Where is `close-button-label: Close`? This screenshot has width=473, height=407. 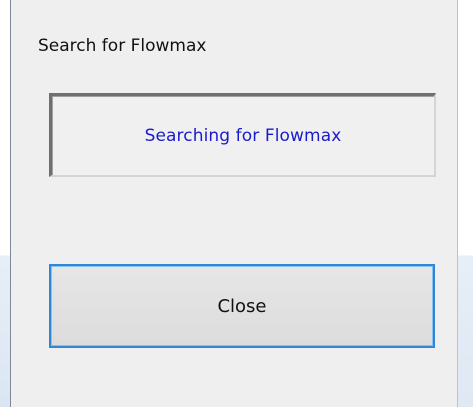 close-button-label: Close is located at coordinates (242, 306).